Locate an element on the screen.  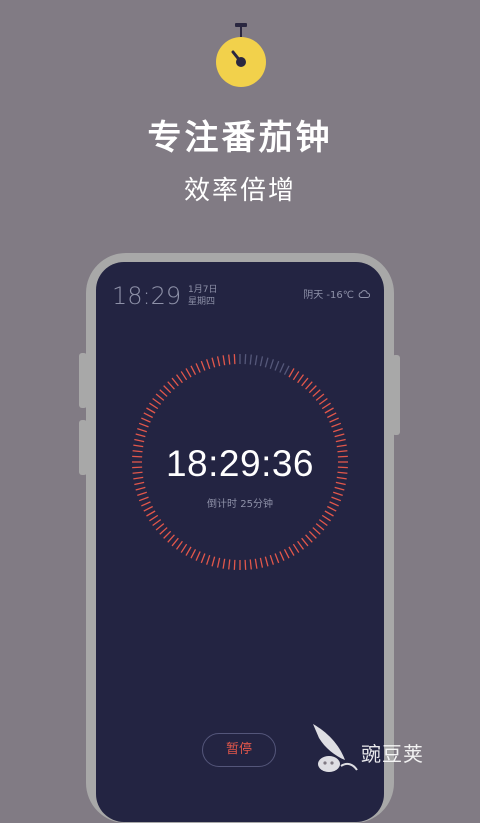
wandoujia-logo is located at coordinates (335, 748).